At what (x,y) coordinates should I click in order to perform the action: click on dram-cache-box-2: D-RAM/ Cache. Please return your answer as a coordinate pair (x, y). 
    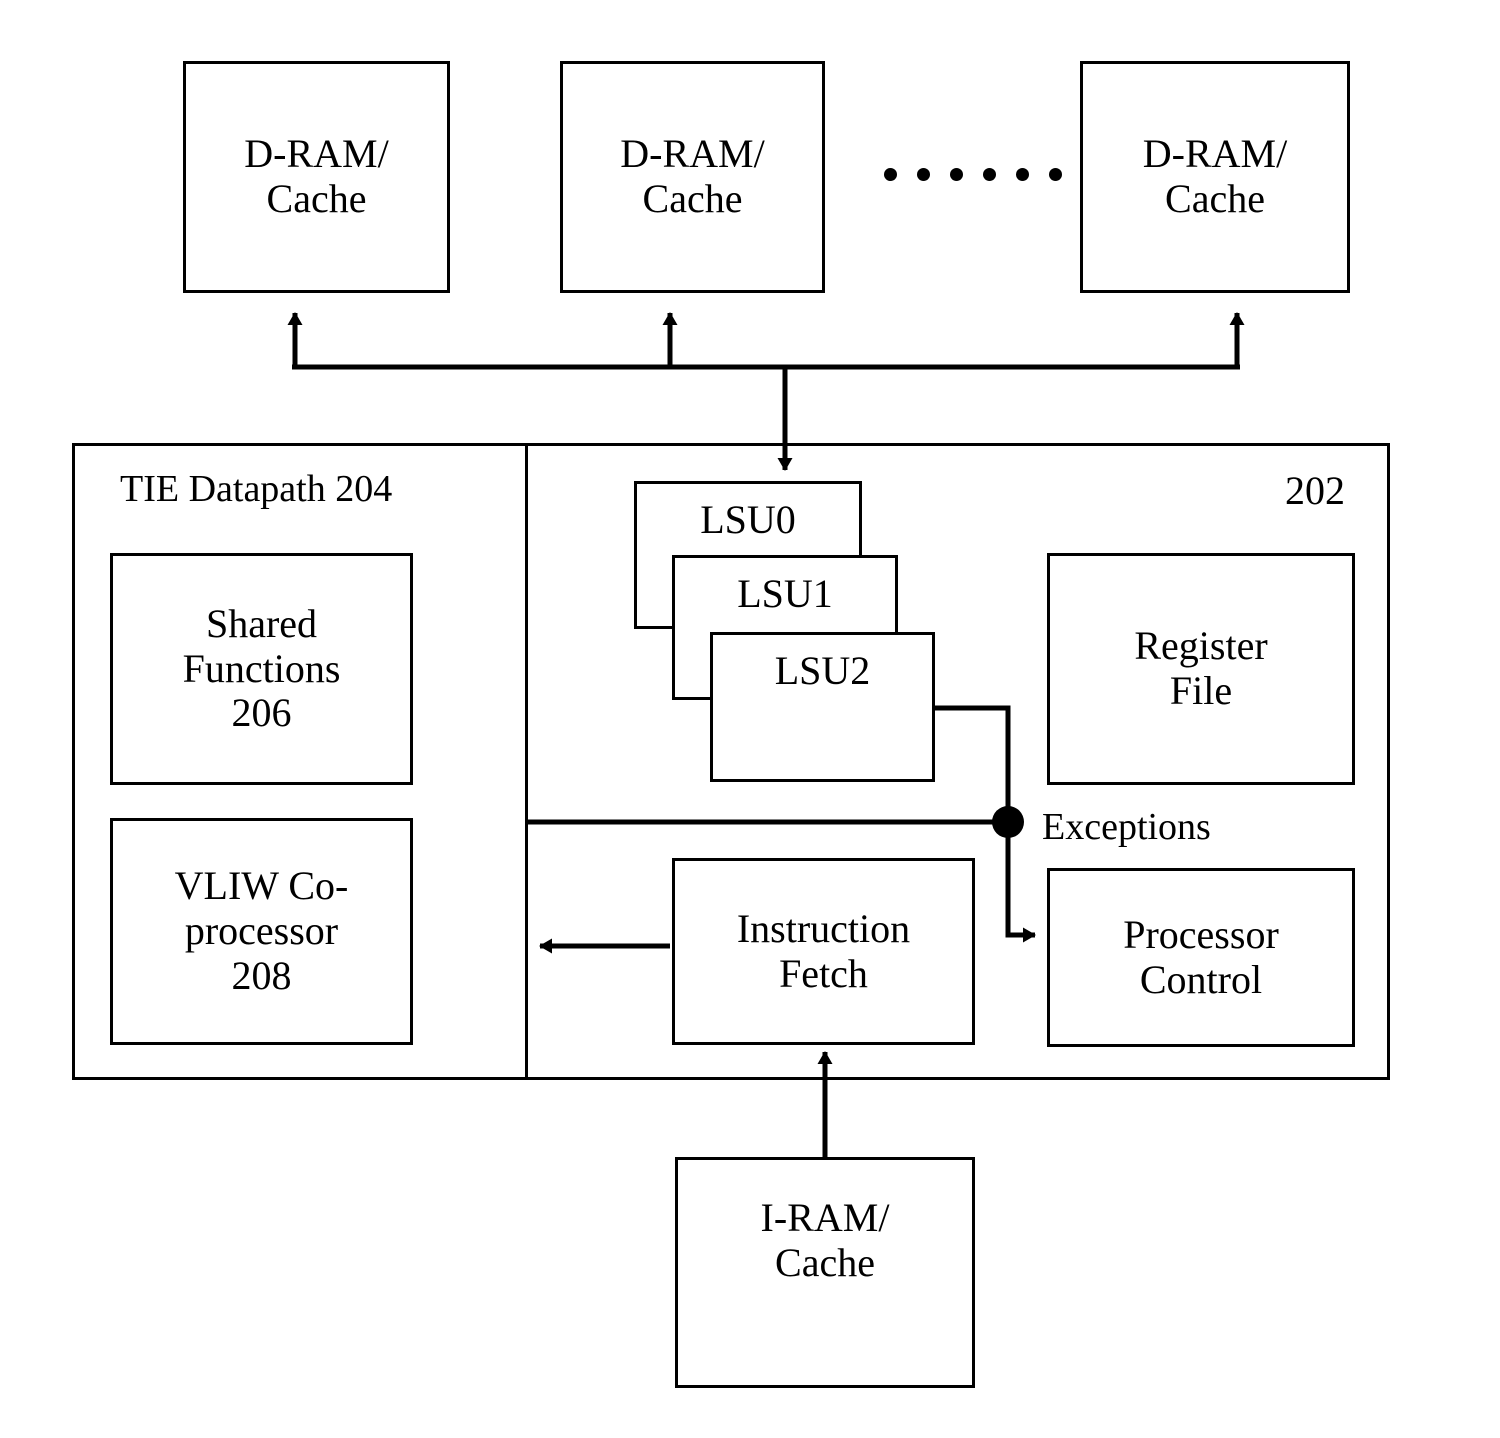
    Looking at the image, I should click on (692, 177).